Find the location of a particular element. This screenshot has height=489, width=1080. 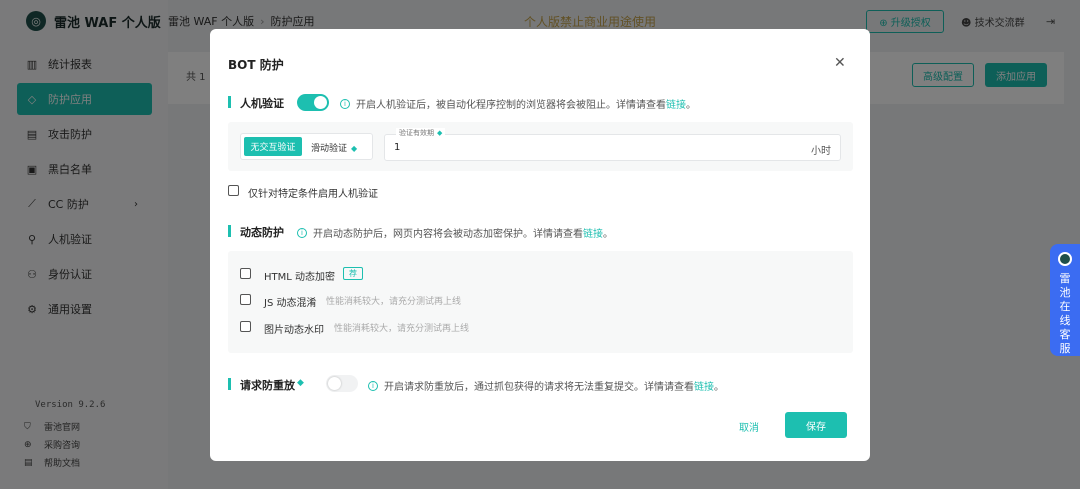

mode-slider-button: 滑动验证 ◆ is located at coordinates (334, 147).